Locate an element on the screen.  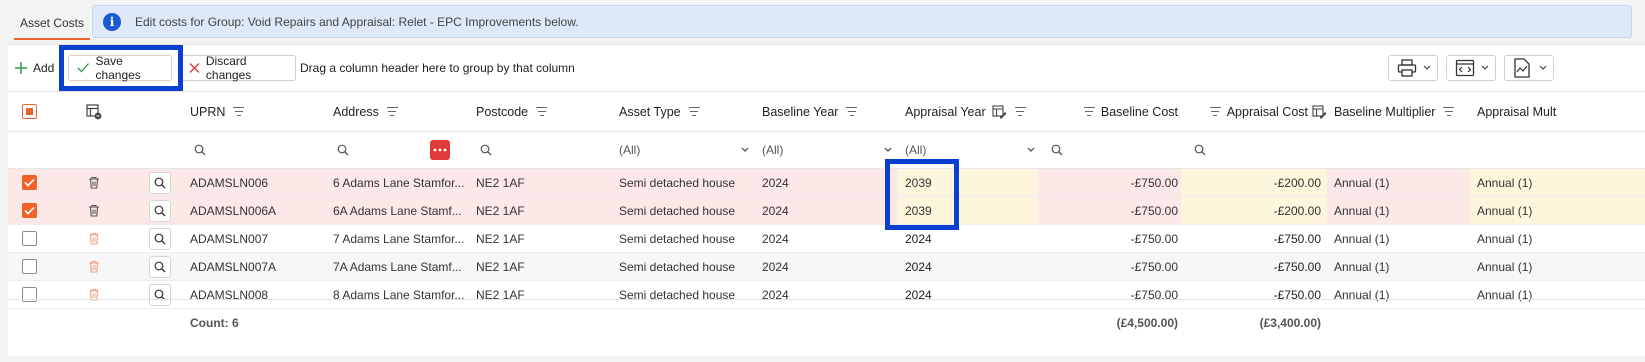
appraisal-year-filter-select: (All) is located at coordinates (970, 150).